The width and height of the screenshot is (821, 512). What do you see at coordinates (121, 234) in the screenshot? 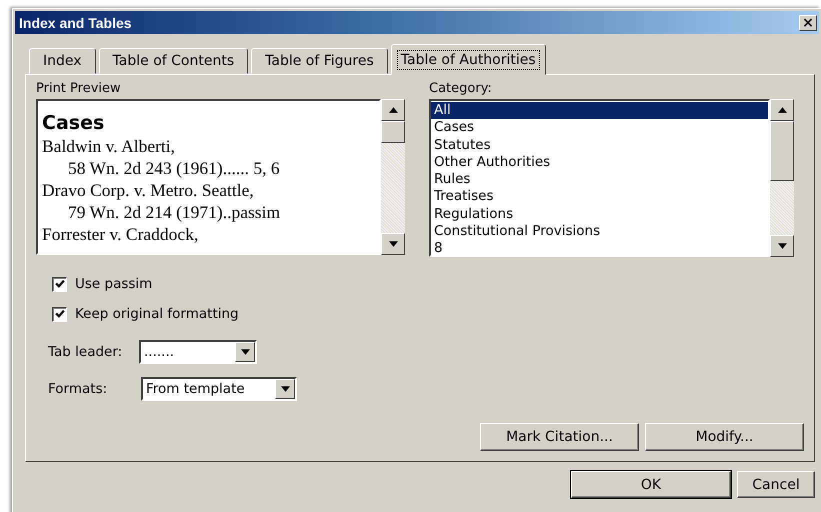
I see `preview-entry: Forrester v. Craddock,` at bounding box center [121, 234].